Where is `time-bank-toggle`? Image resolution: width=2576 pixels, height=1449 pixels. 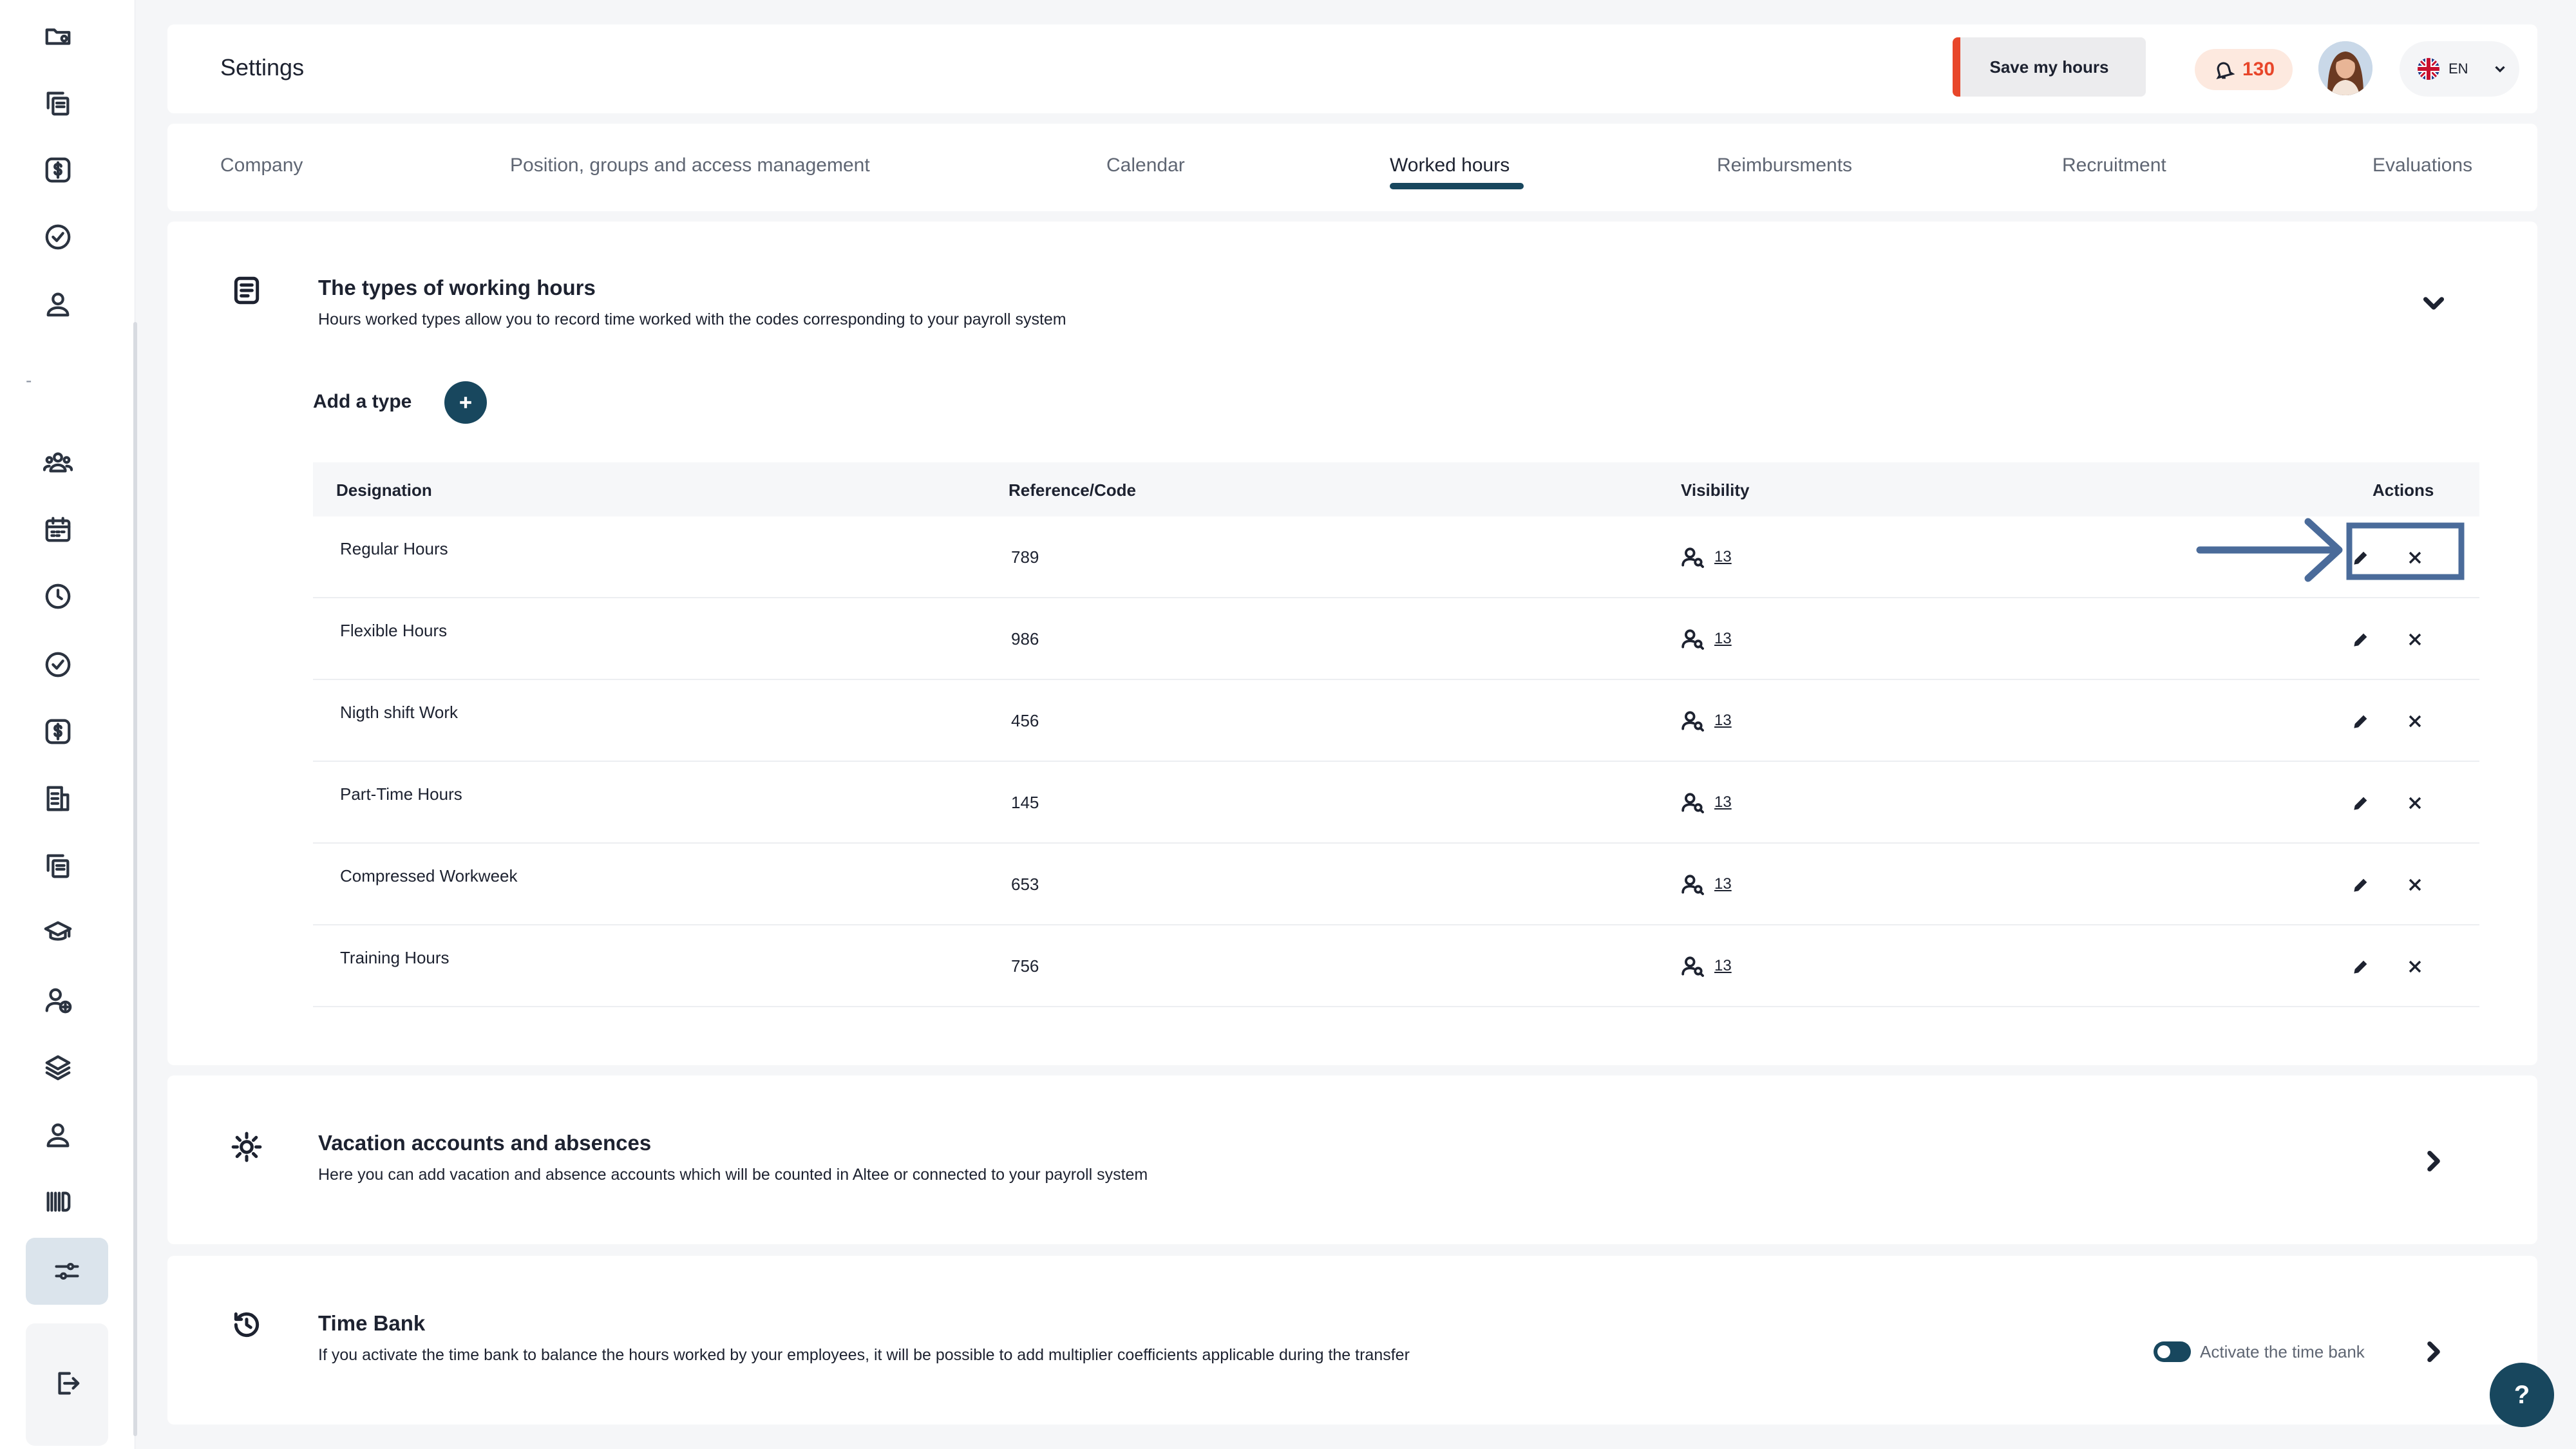 time-bank-toggle is located at coordinates (2172, 1351).